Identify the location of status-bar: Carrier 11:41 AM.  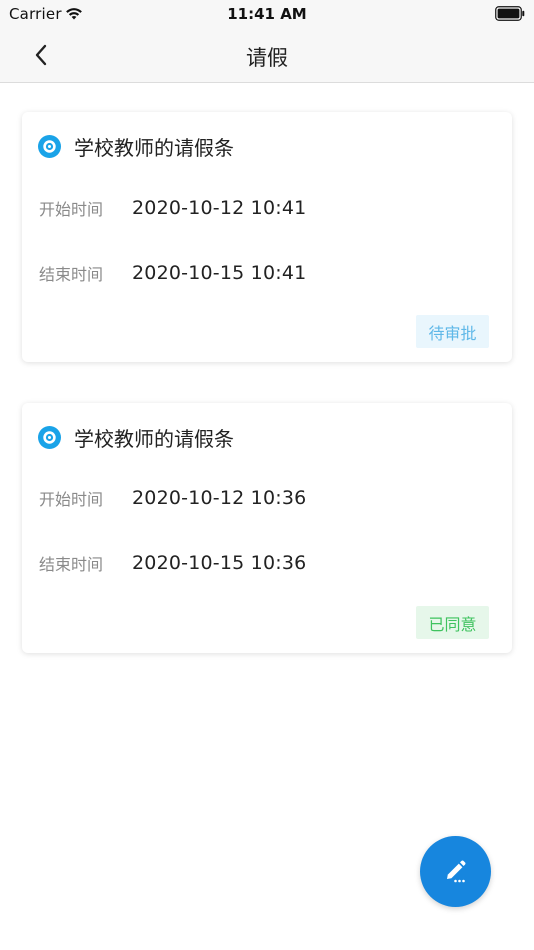
(267, 14).